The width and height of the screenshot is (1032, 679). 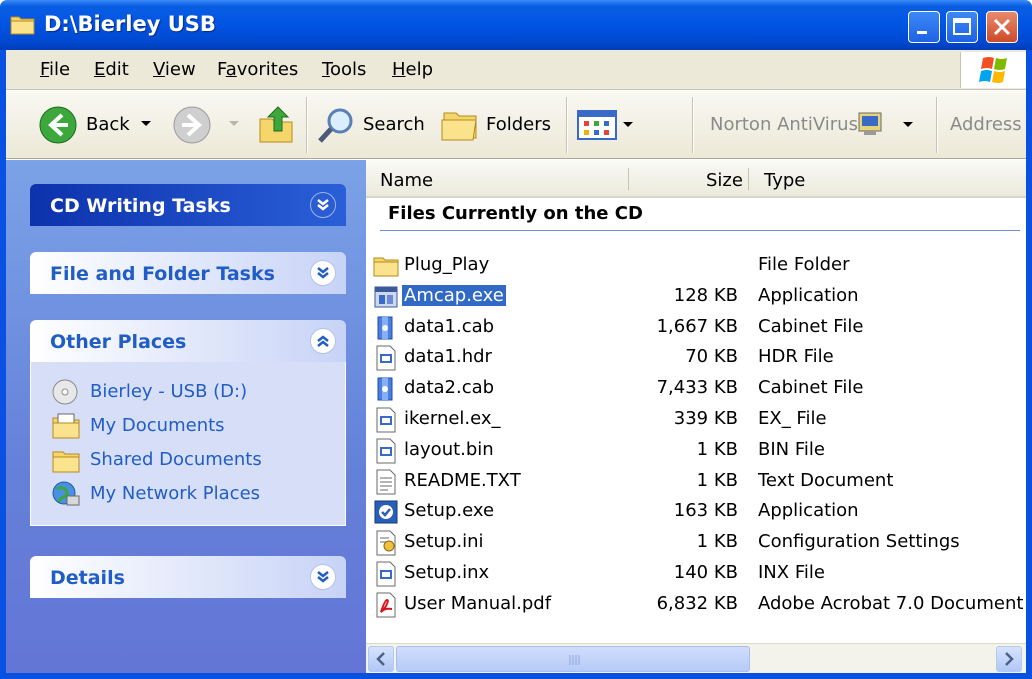 I want to click on menu-tools: Tools, so click(x=344, y=69).